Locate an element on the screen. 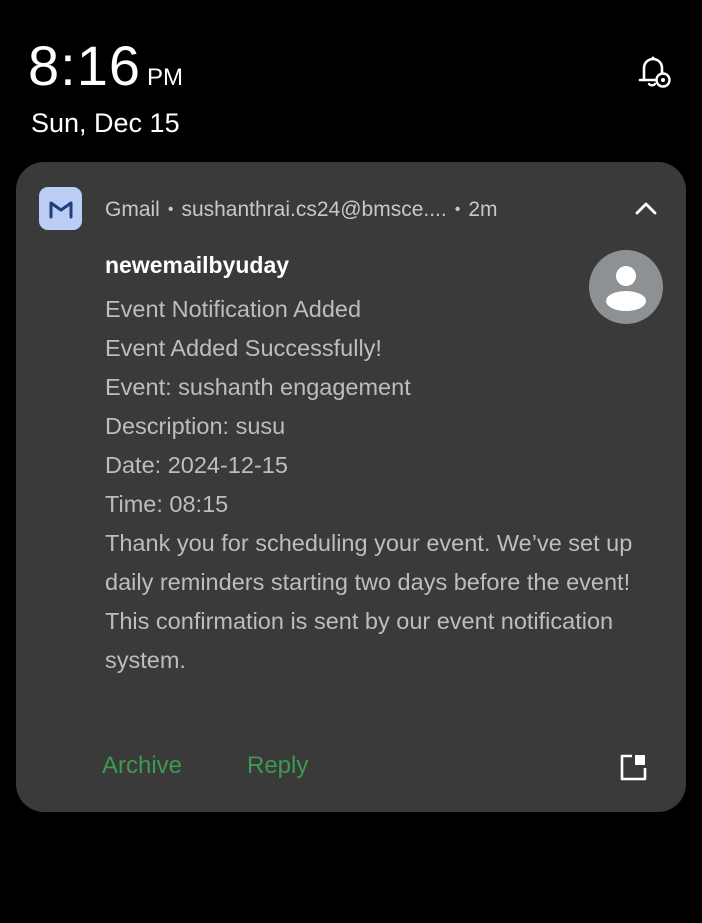 The height and width of the screenshot is (923, 702). clock-time: 8:16 is located at coordinates (84, 65).